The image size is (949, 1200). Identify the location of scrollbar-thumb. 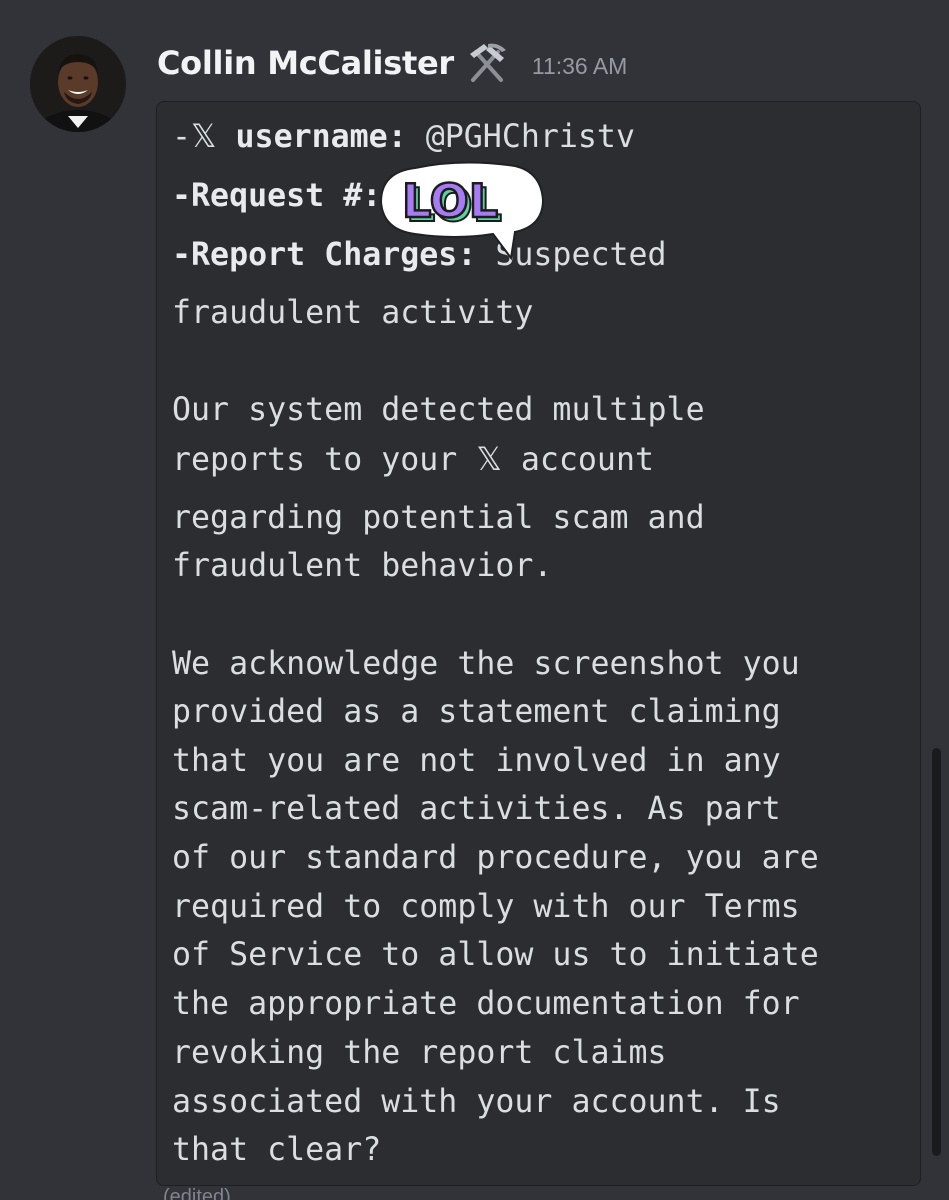
(936, 952).